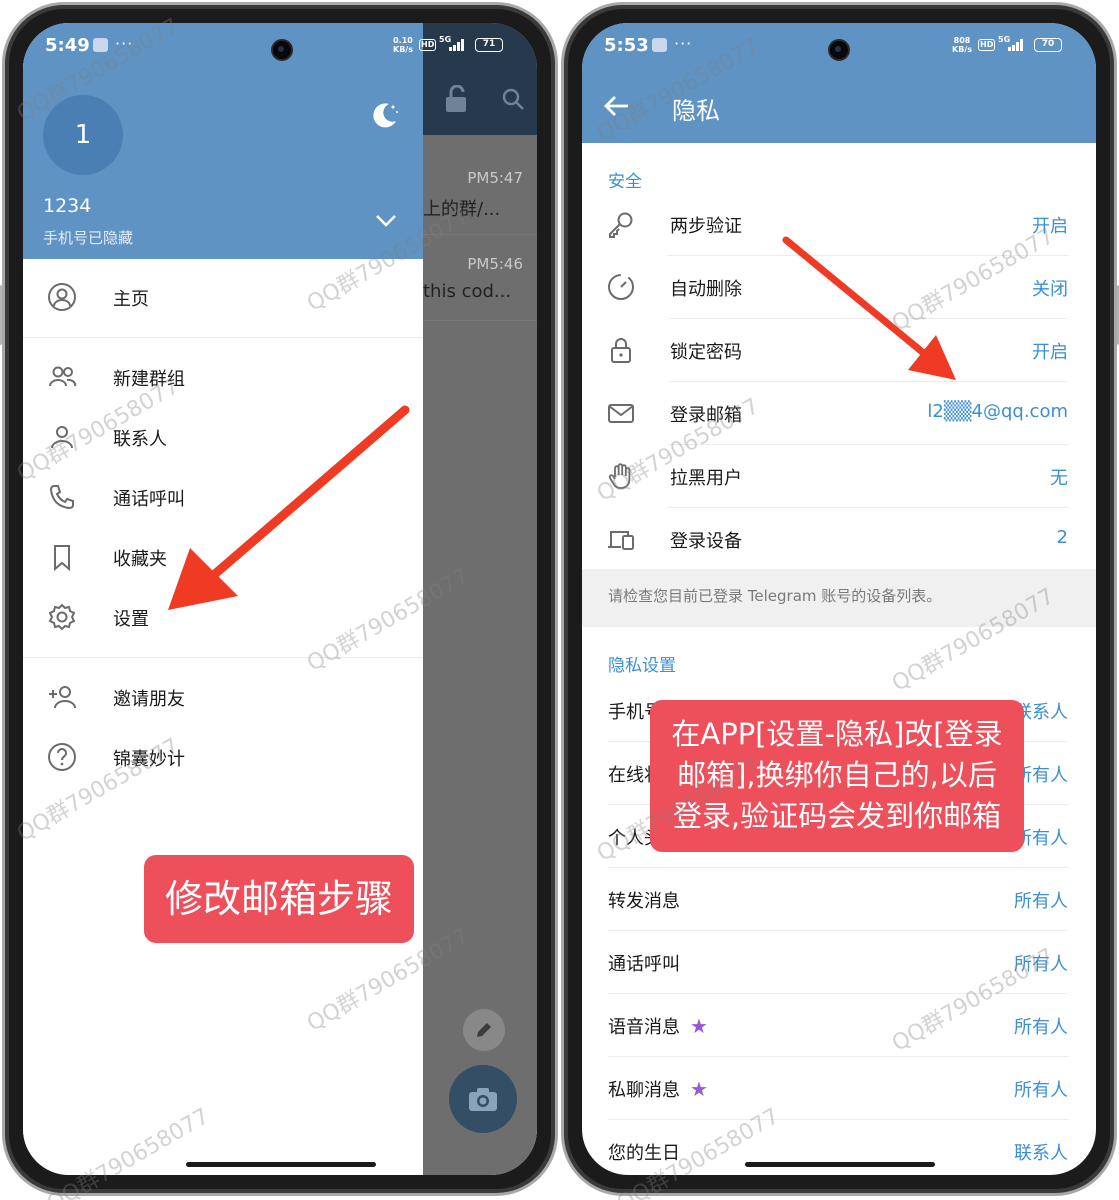  I want to click on callout-title: 修改邮箱步骤, so click(279, 899).